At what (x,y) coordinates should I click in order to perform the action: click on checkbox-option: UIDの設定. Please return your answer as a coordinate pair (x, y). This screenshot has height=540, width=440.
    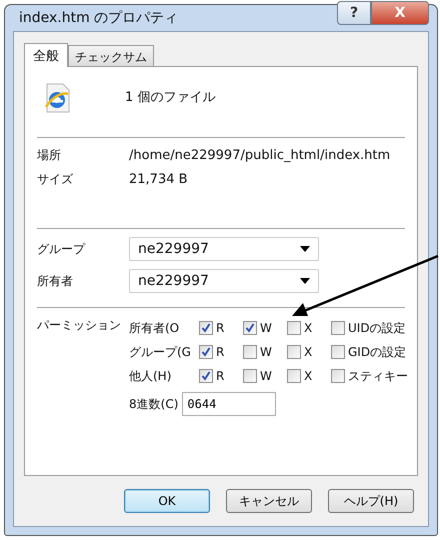
    Looking at the image, I should click on (368, 328).